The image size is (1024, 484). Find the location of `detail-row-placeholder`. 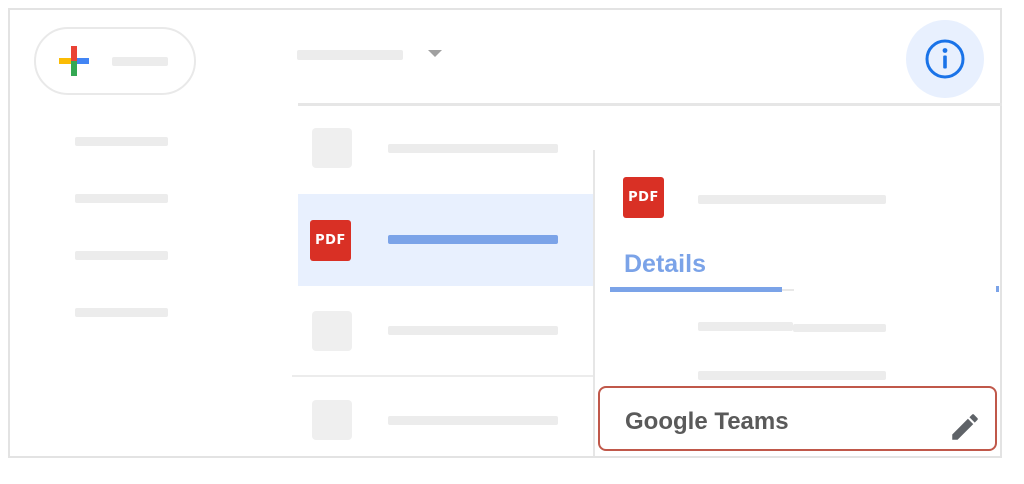

detail-row-placeholder is located at coordinates (792, 375).